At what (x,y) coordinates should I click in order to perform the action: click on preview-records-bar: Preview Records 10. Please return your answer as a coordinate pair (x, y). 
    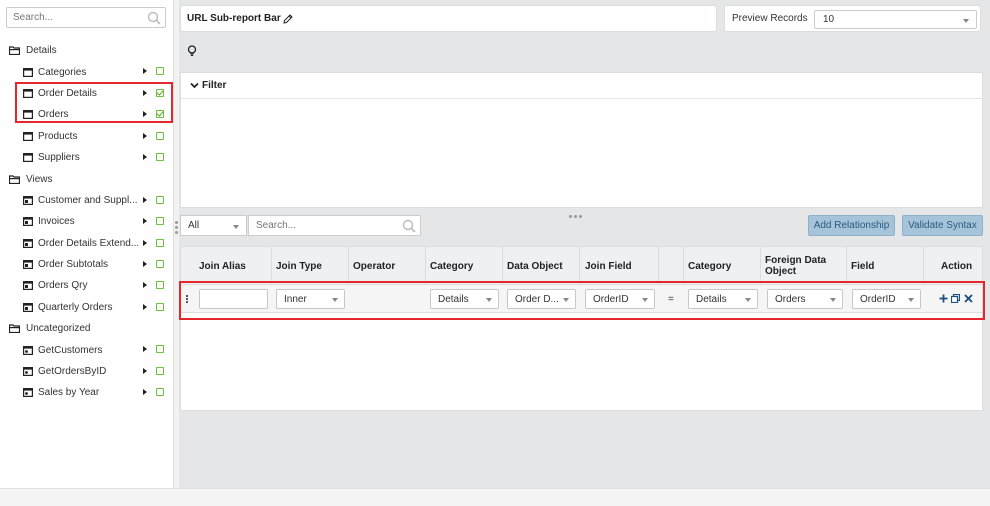
    Looking at the image, I should click on (852, 18).